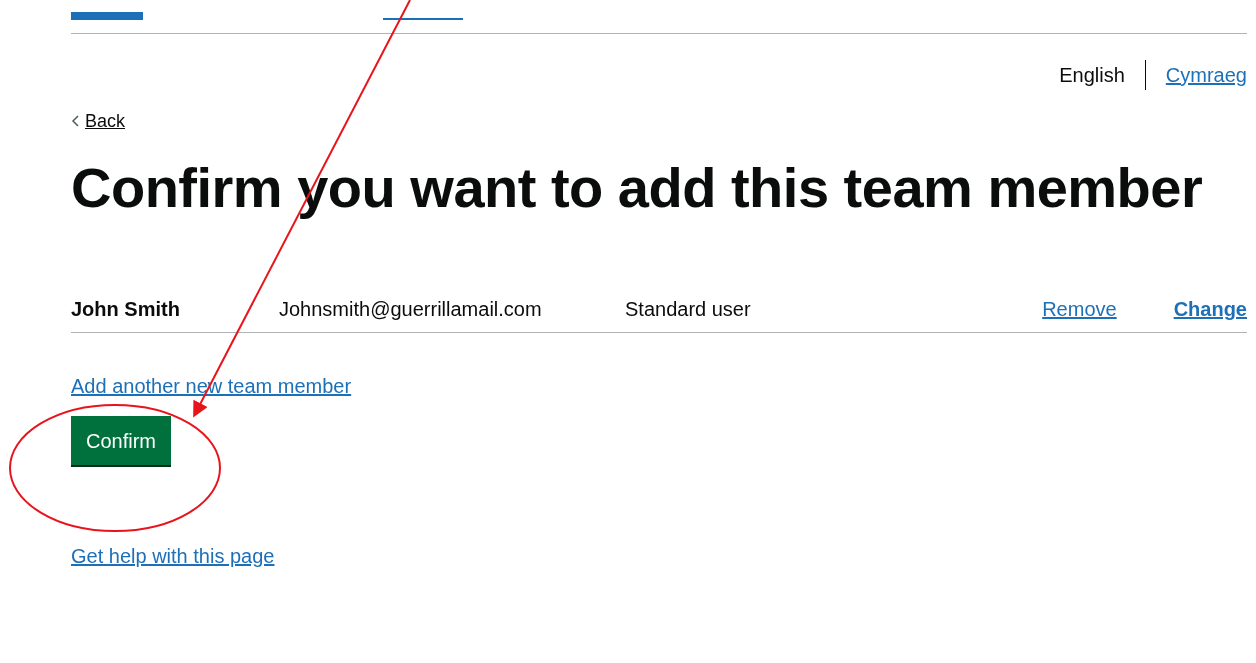 The height and width of the screenshot is (663, 1256). What do you see at coordinates (1092, 75) in the screenshot?
I see `current-language: English` at bounding box center [1092, 75].